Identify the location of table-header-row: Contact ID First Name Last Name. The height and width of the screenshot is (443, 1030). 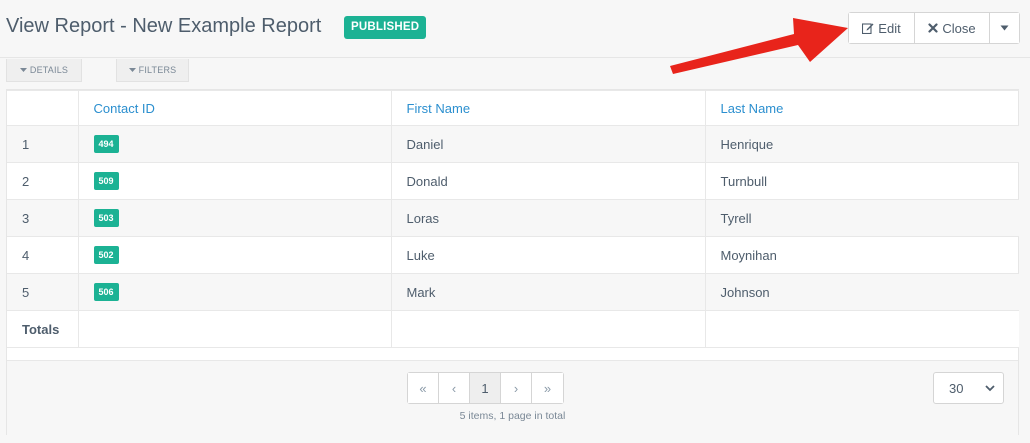
(513, 108).